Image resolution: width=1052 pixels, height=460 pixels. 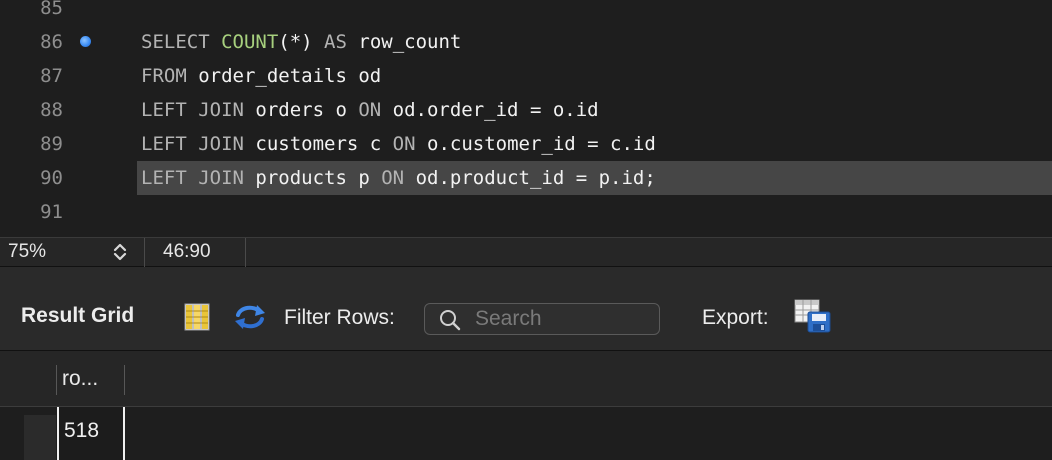 What do you see at coordinates (526, 212) in the screenshot?
I see `code-line: 91` at bounding box center [526, 212].